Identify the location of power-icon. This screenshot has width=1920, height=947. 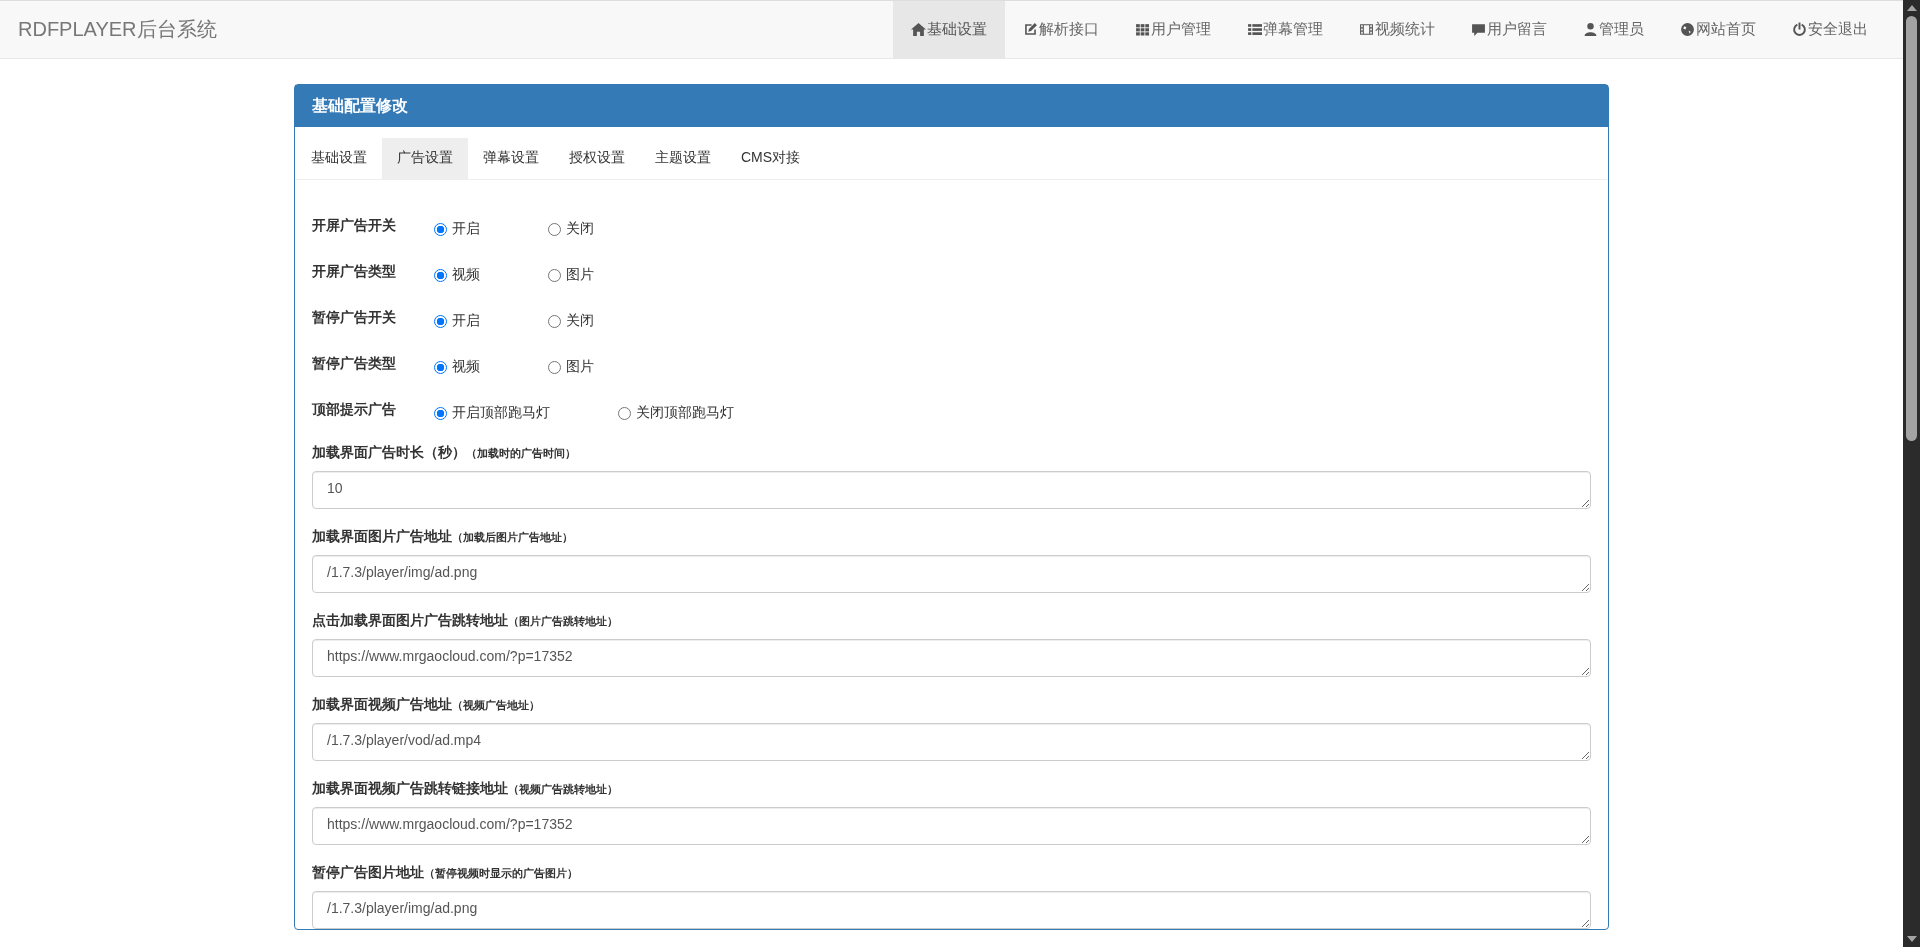
(1799, 29).